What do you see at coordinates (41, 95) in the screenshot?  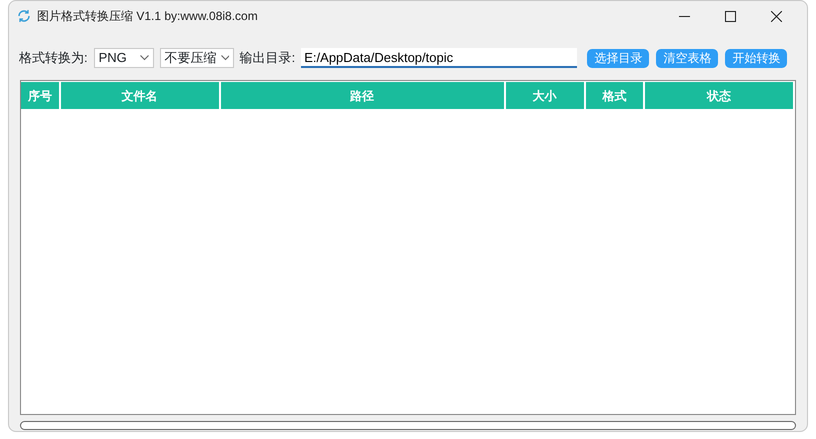 I see `column-header: 序号` at bounding box center [41, 95].